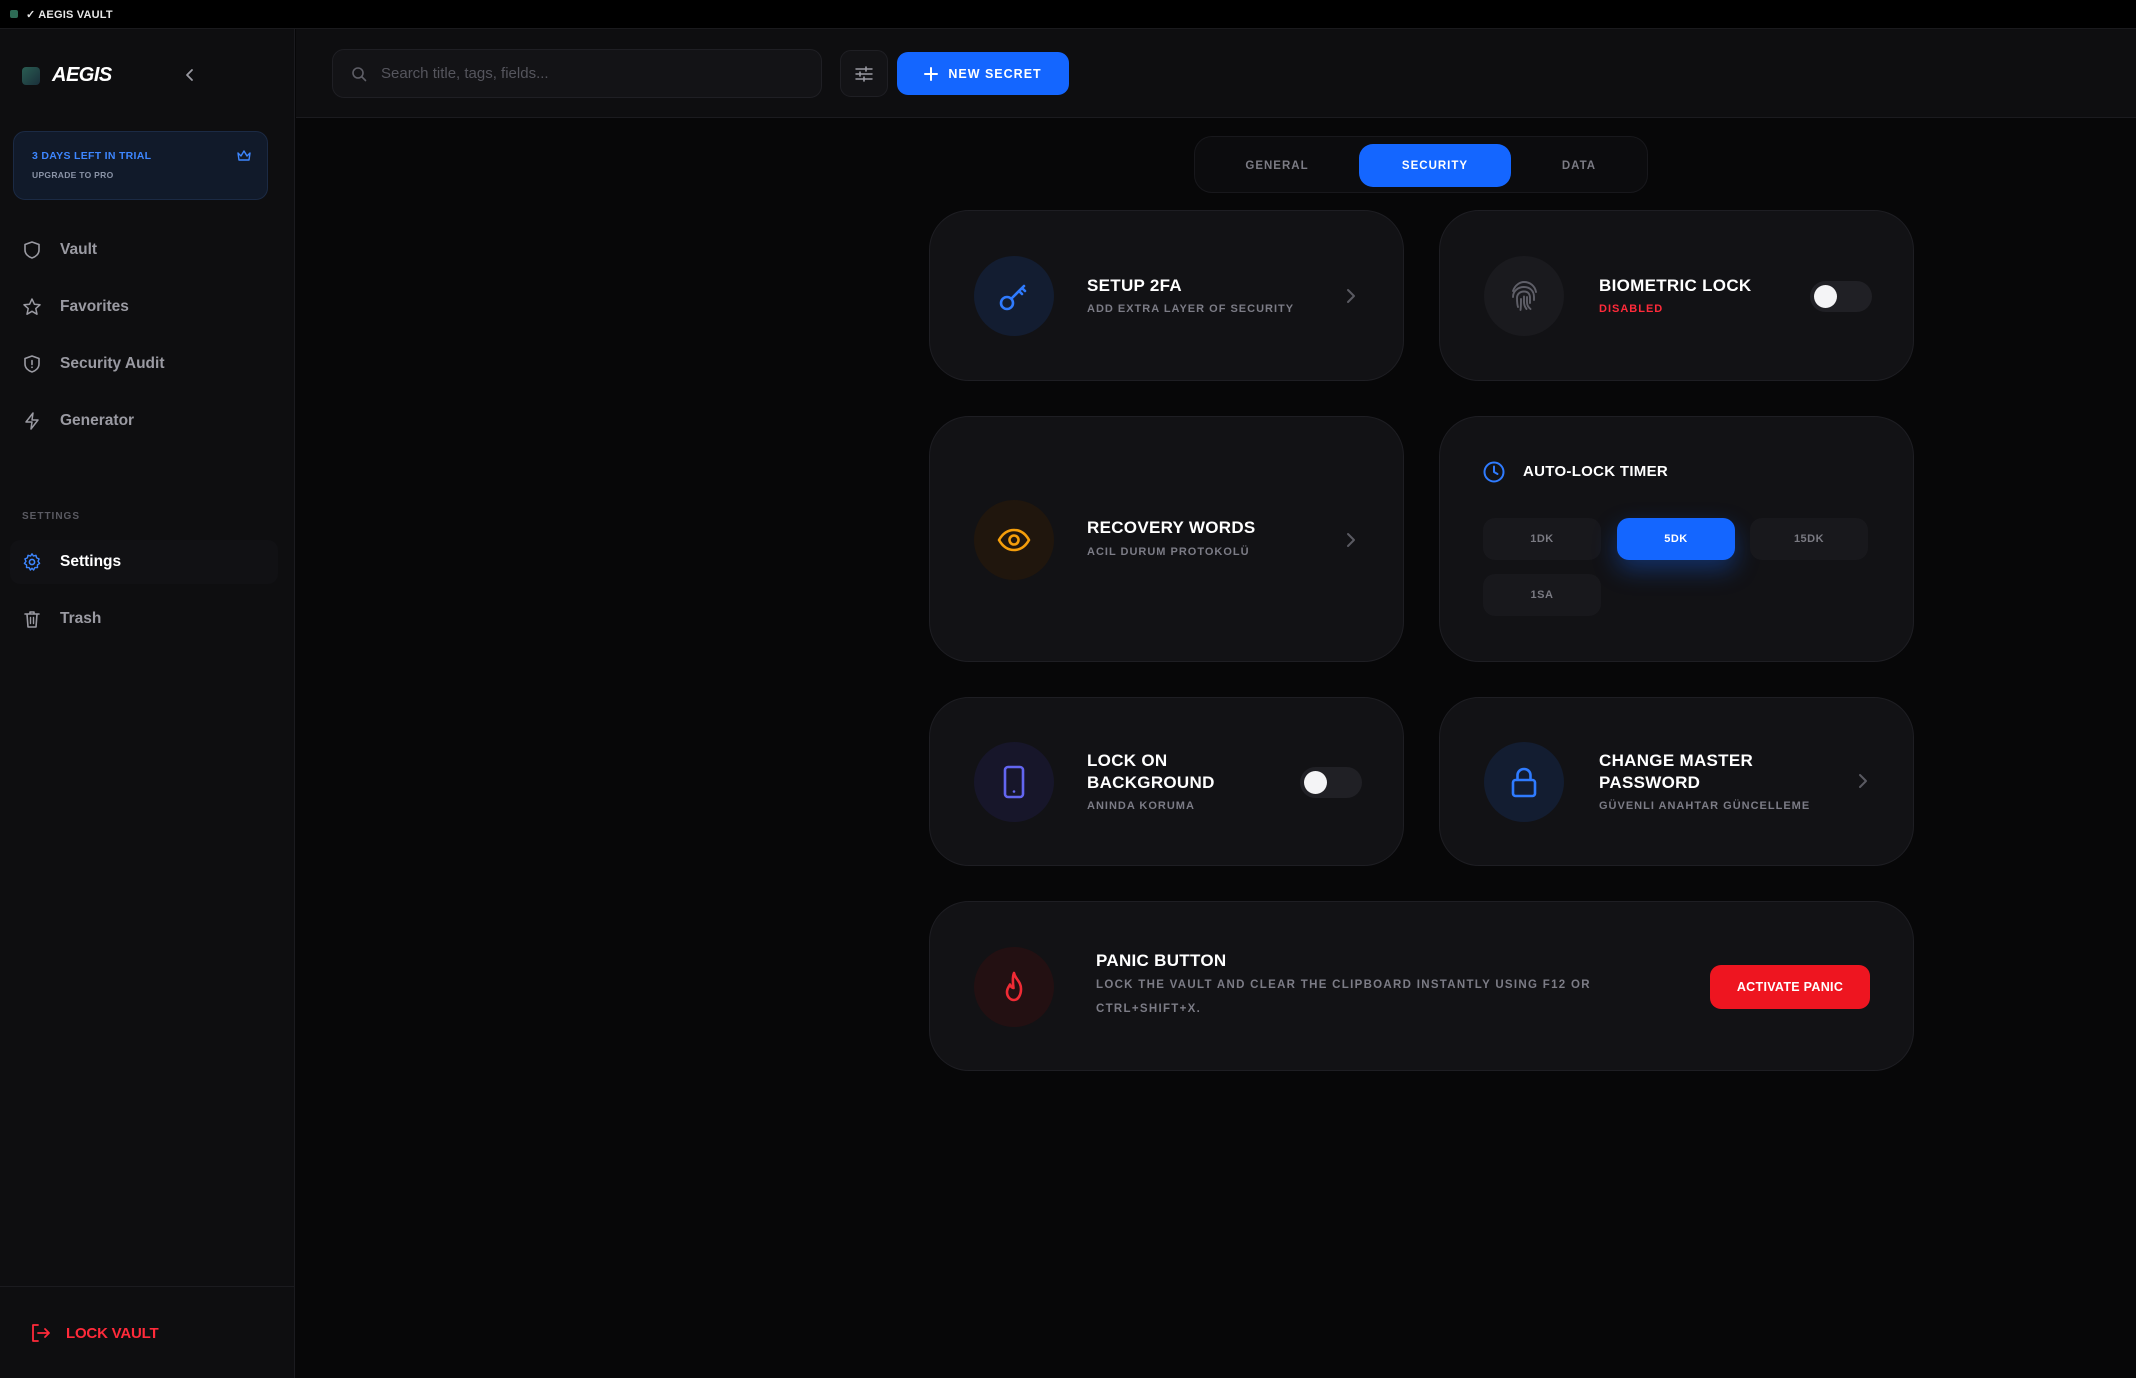 The image size is (2136, 1378). What do you see at coordinates (140, 165) in the screenshot?
I see `trial-banner: 3 DAYS LEFT IN TRIAL UPGRADE TO PRO` at bounding box center [140, 165].